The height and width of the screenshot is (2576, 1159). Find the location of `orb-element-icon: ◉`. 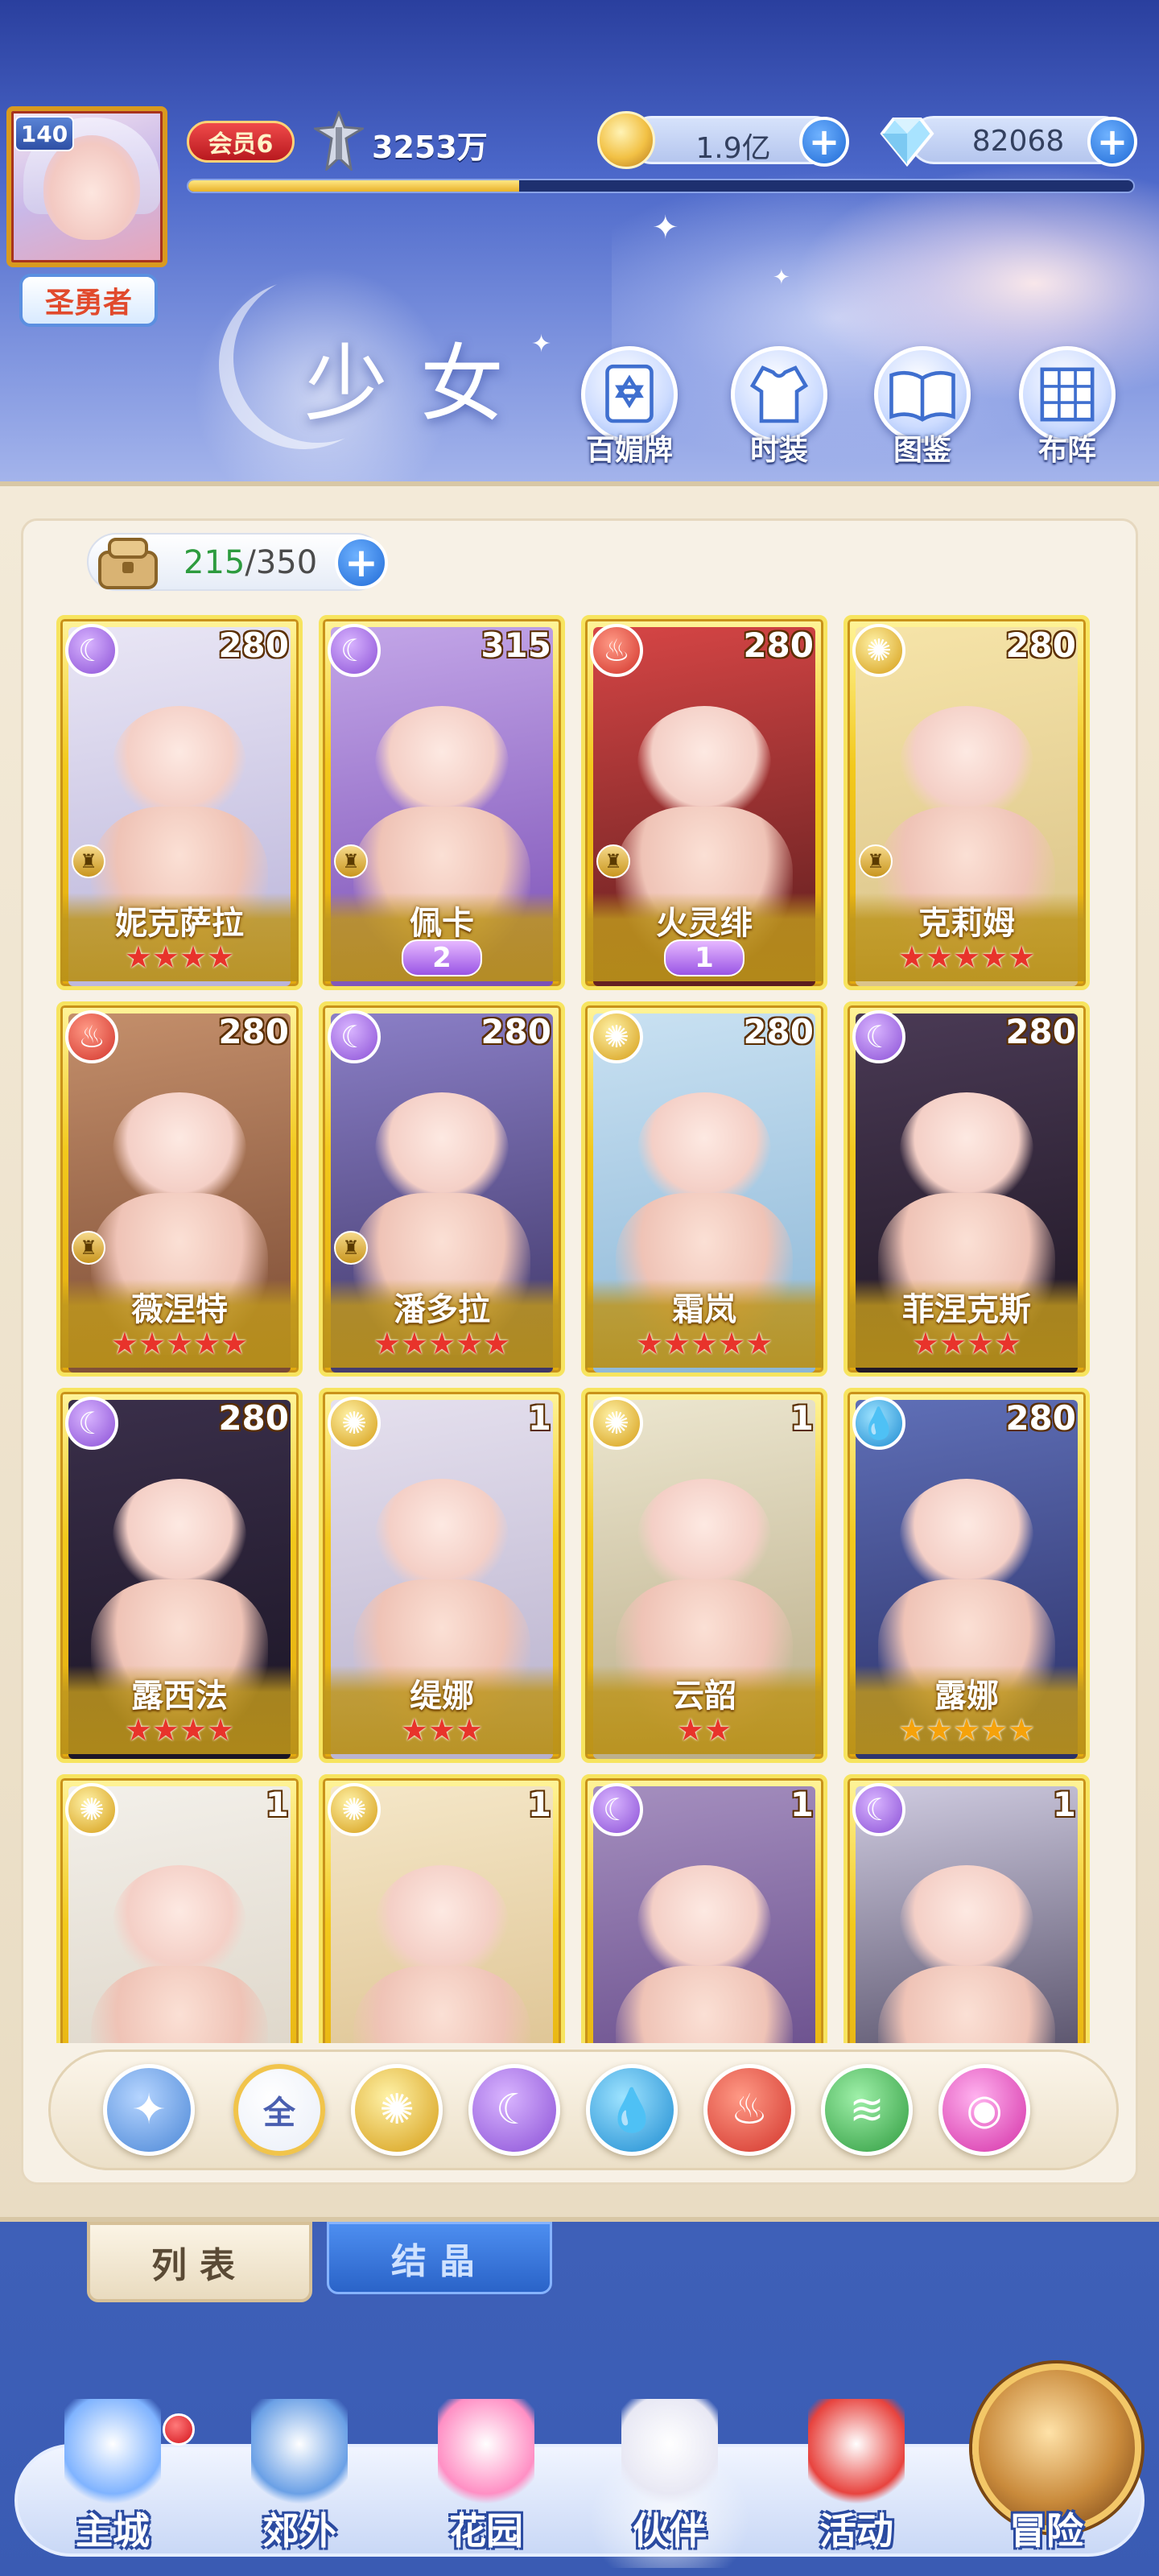

orb-element-icon: ◉ is located at coordinates (984, 2110).